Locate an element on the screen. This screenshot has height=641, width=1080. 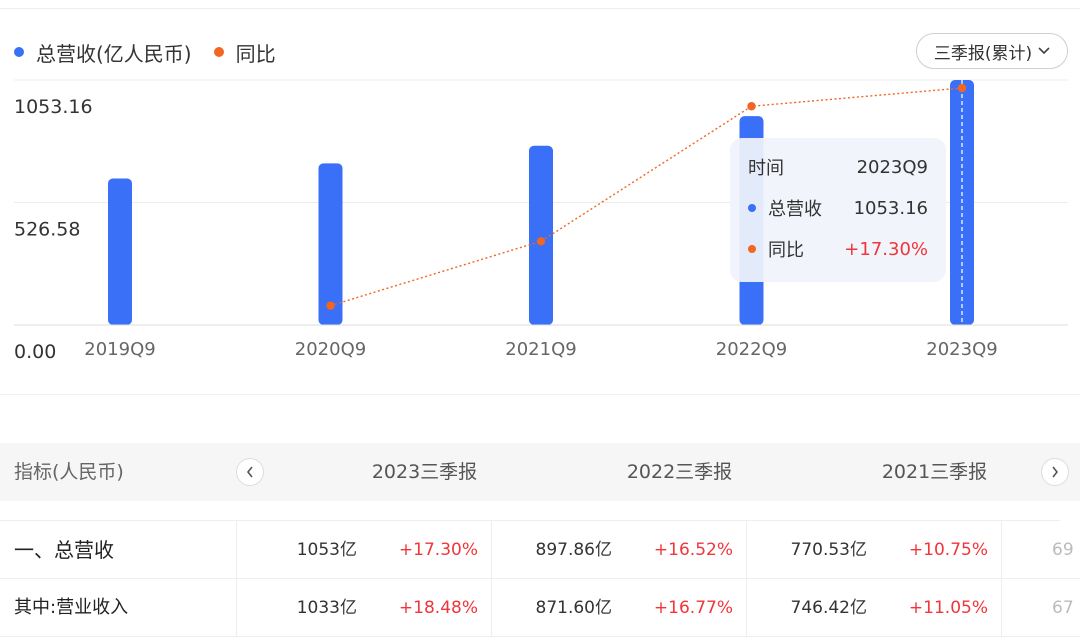
chevron-right-icon is located at coordinates (1055, 472).